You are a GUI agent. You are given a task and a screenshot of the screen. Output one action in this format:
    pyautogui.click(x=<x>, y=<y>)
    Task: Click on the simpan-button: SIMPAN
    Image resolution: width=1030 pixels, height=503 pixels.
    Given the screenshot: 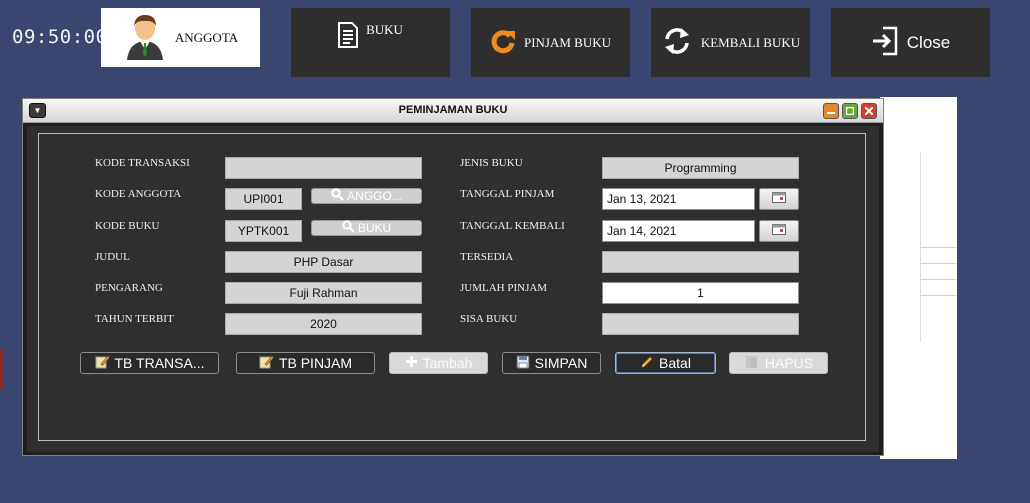 What is the action you would take?
    pyautogui.click(x=551, y=363)
    